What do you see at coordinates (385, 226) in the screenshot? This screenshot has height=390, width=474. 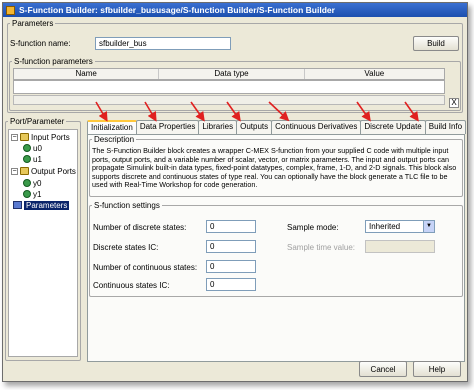 I see `sample-mode-value: Inherited` at bounding box center [385, 226].